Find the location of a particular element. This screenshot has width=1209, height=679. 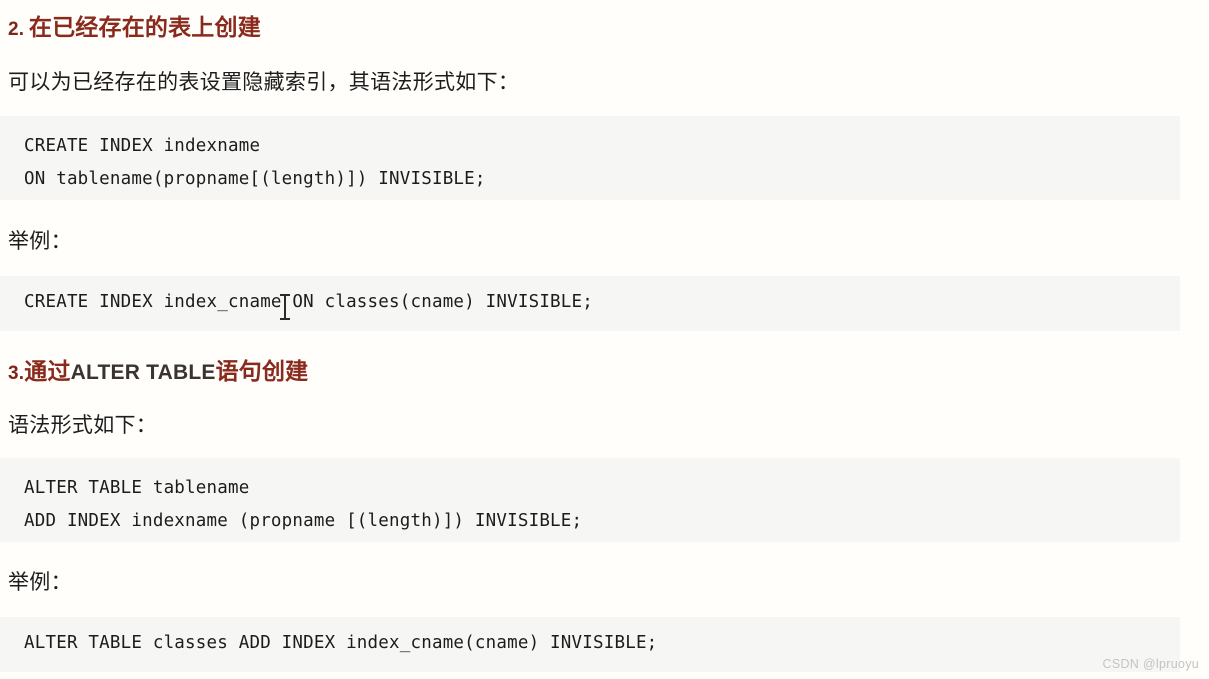

section-heading-3: 3.通过ALTER TABLE语句创建 is located at coordinates (158, 369).